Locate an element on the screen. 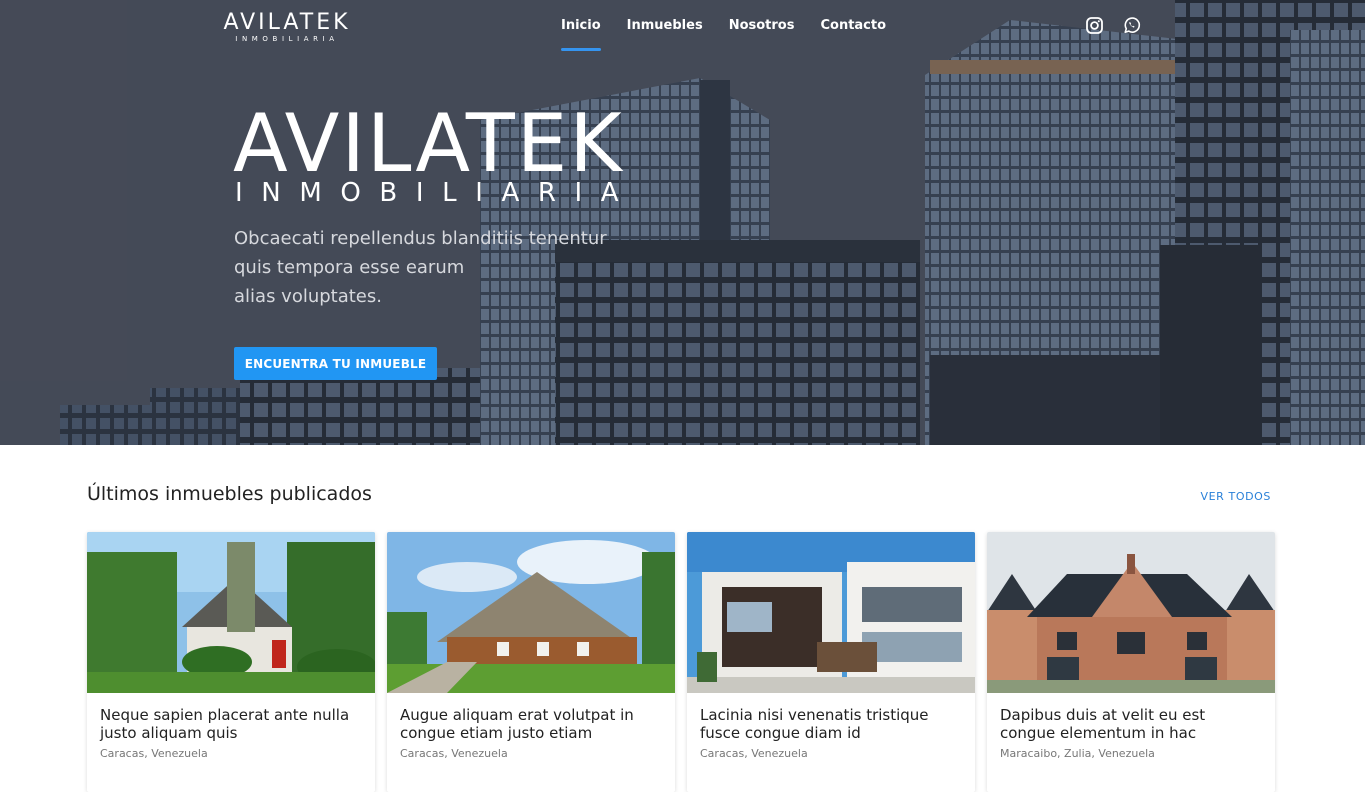  hero-description-line: alias voluptates. is located at coordinates (308, 296).